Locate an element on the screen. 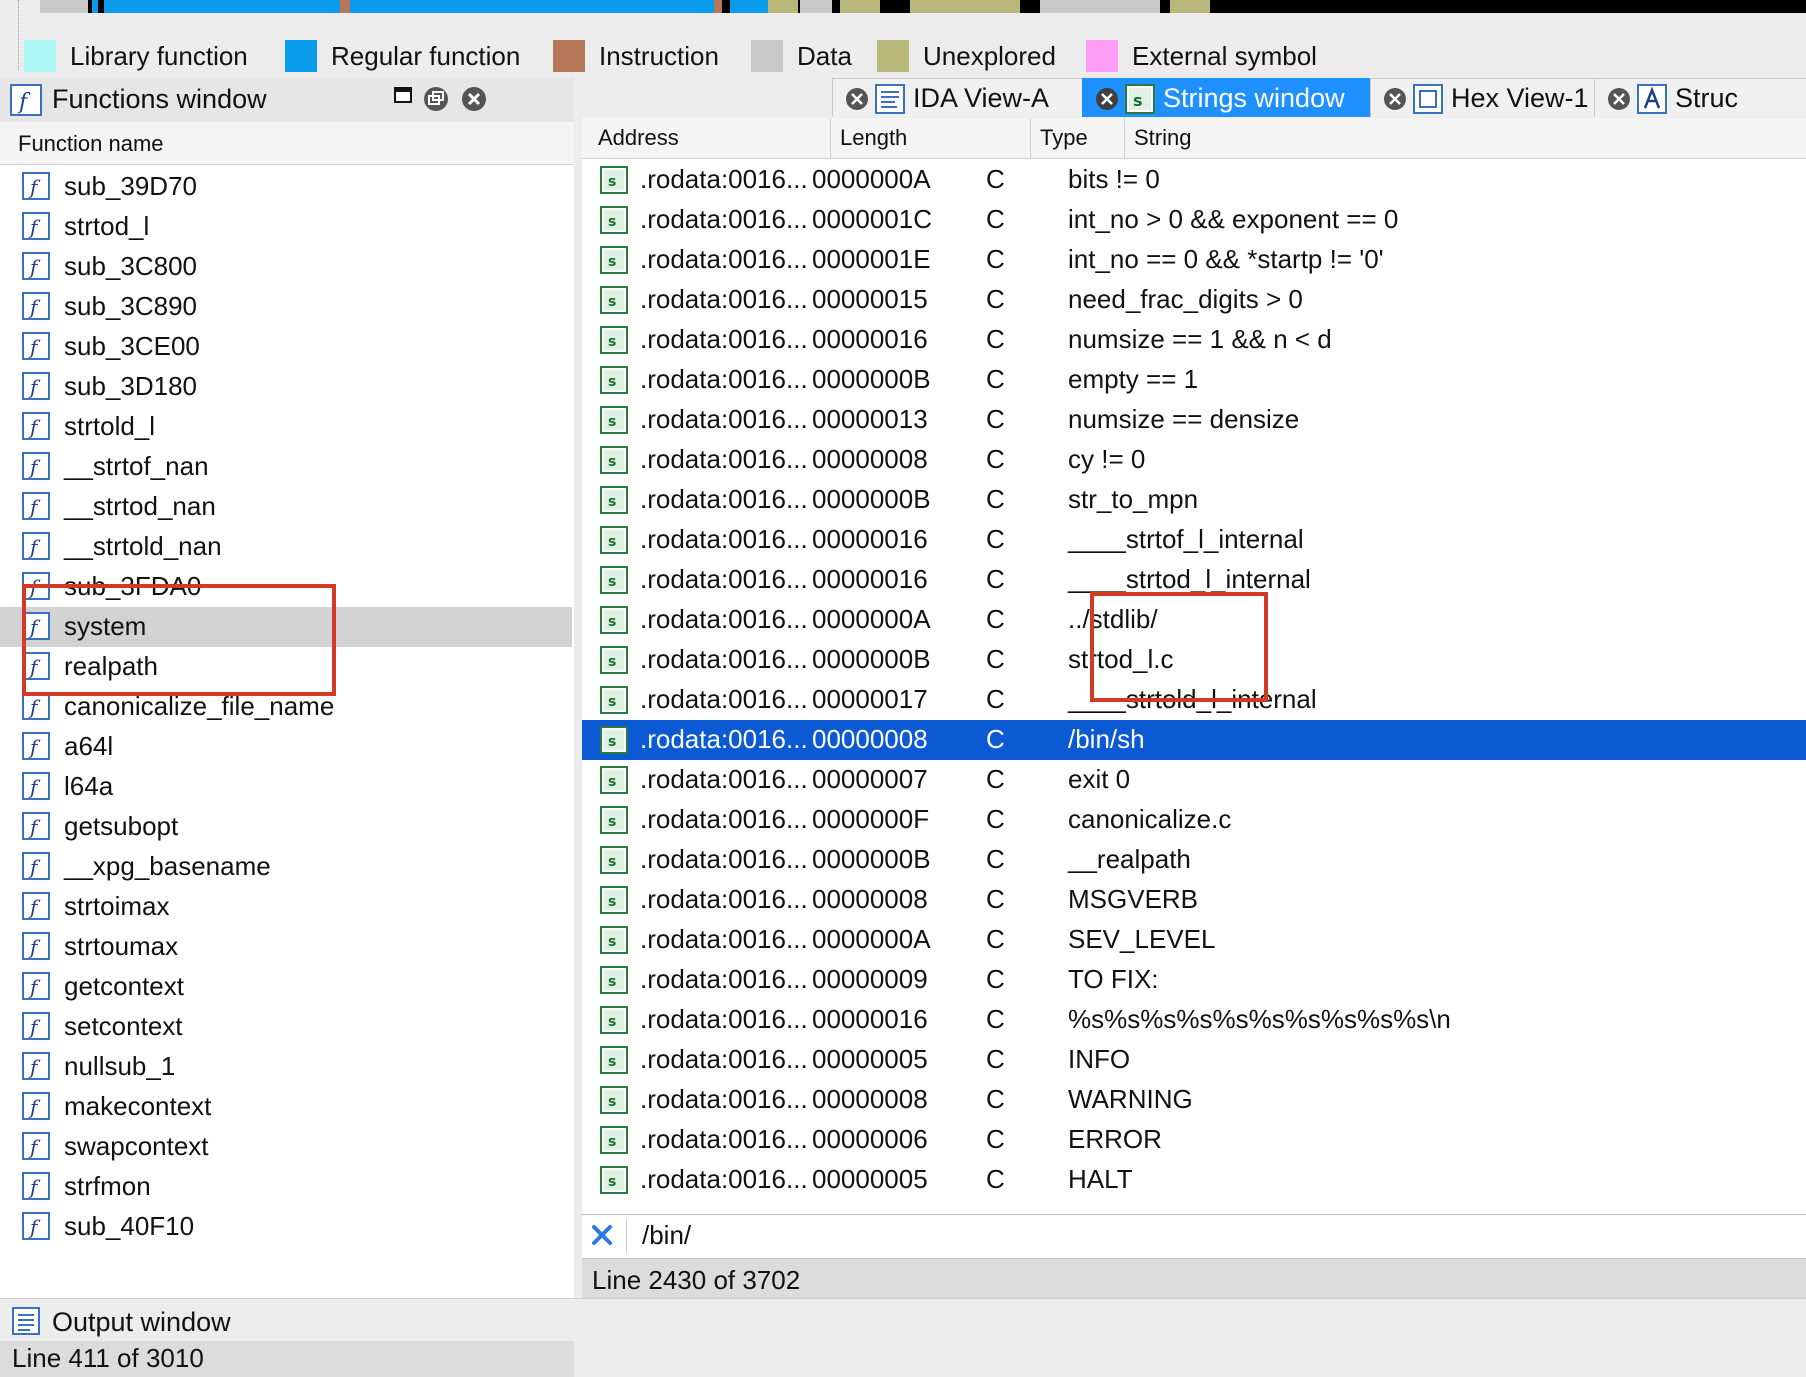  close-icon is located at coordinates (474, 99).